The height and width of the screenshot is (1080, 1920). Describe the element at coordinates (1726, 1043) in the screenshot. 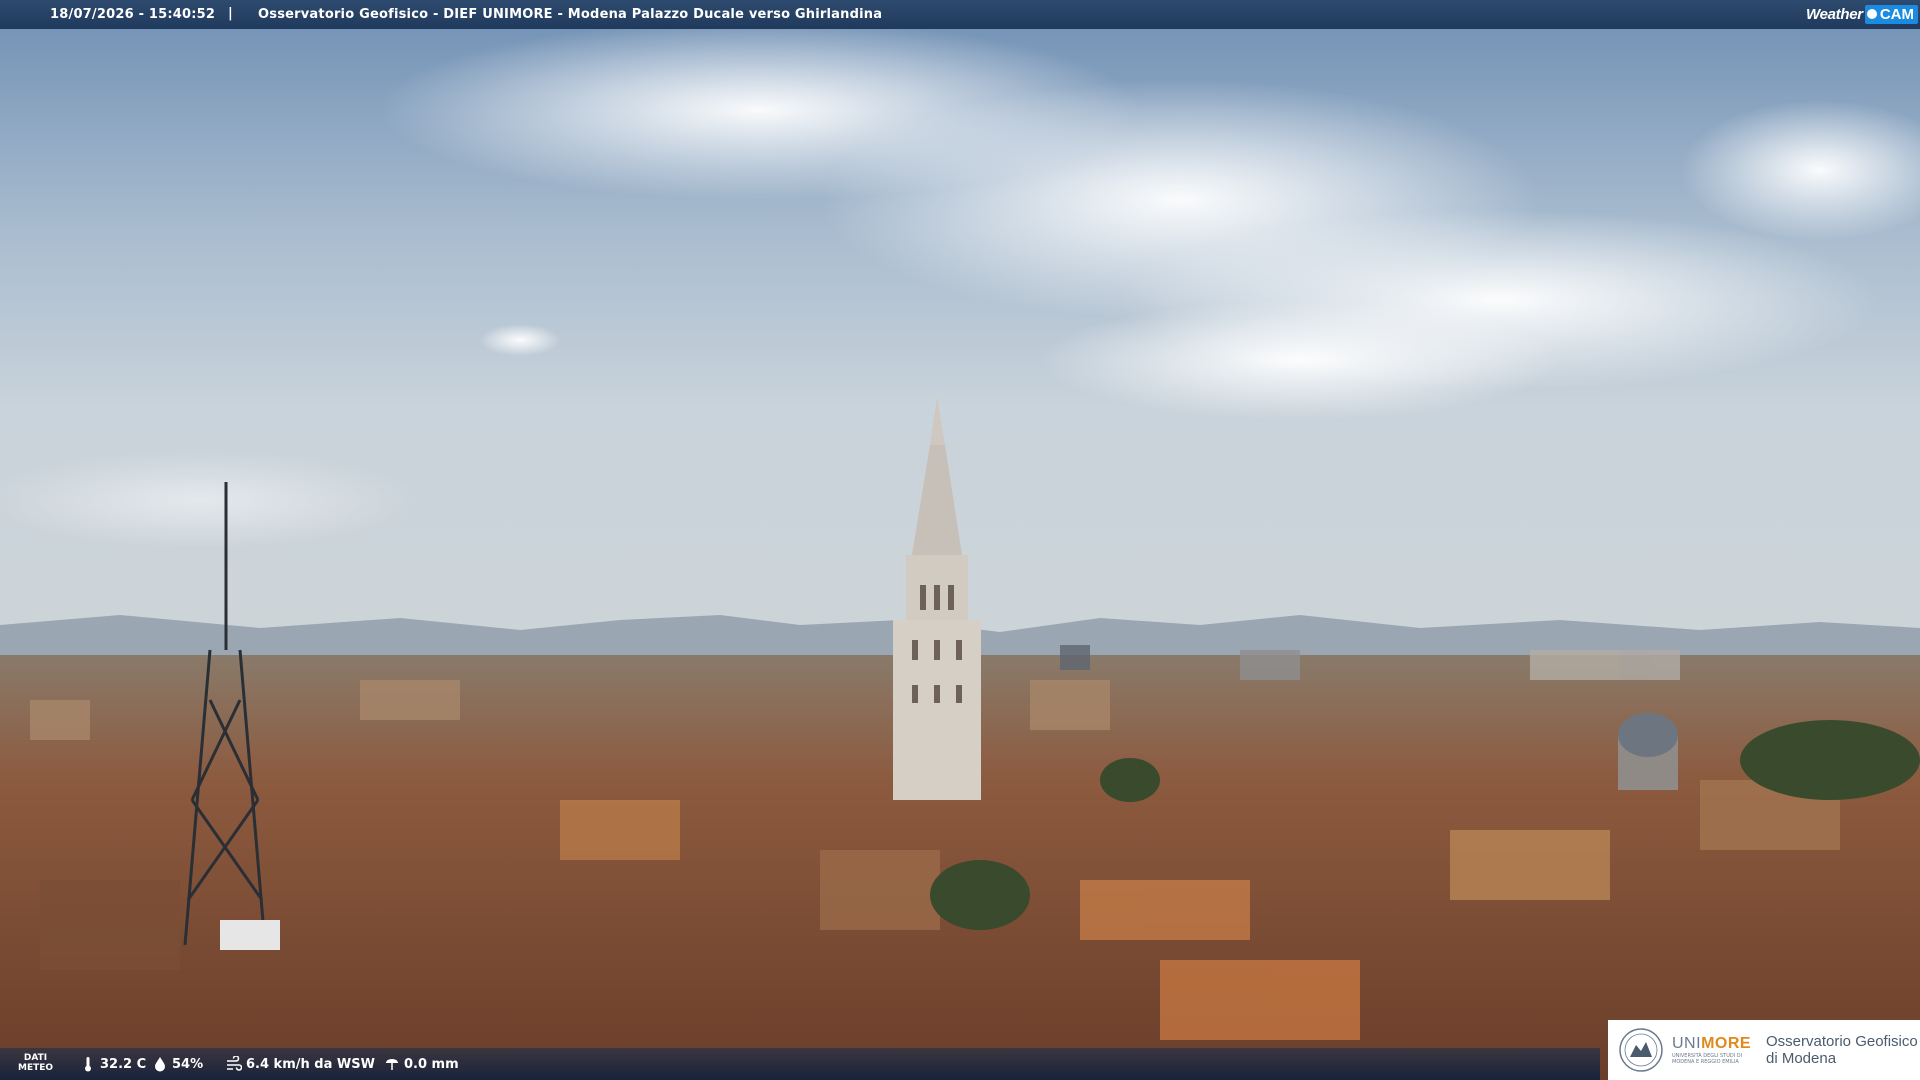

I see `uni-part2: MORE` at that location.